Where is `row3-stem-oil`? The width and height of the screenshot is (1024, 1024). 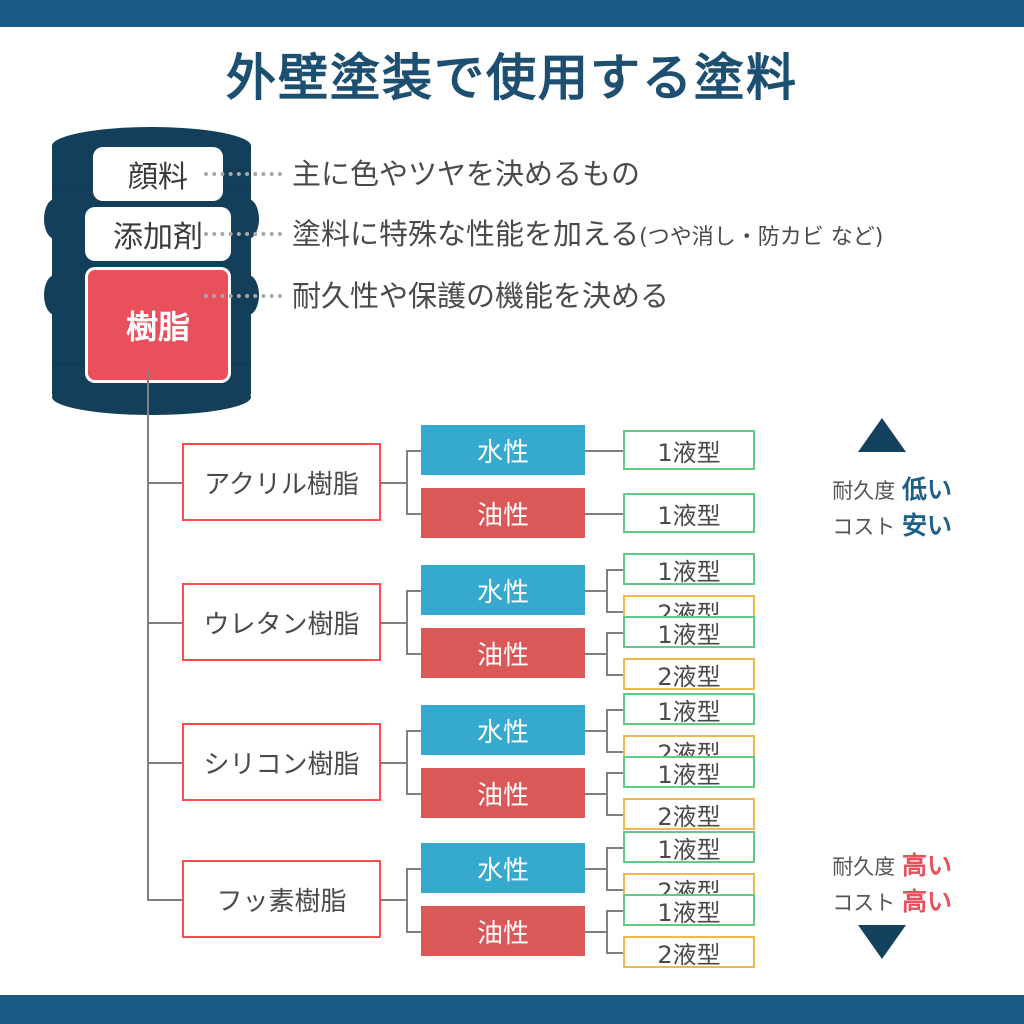
row3-stem-oil is located at coordinates (414, 794).